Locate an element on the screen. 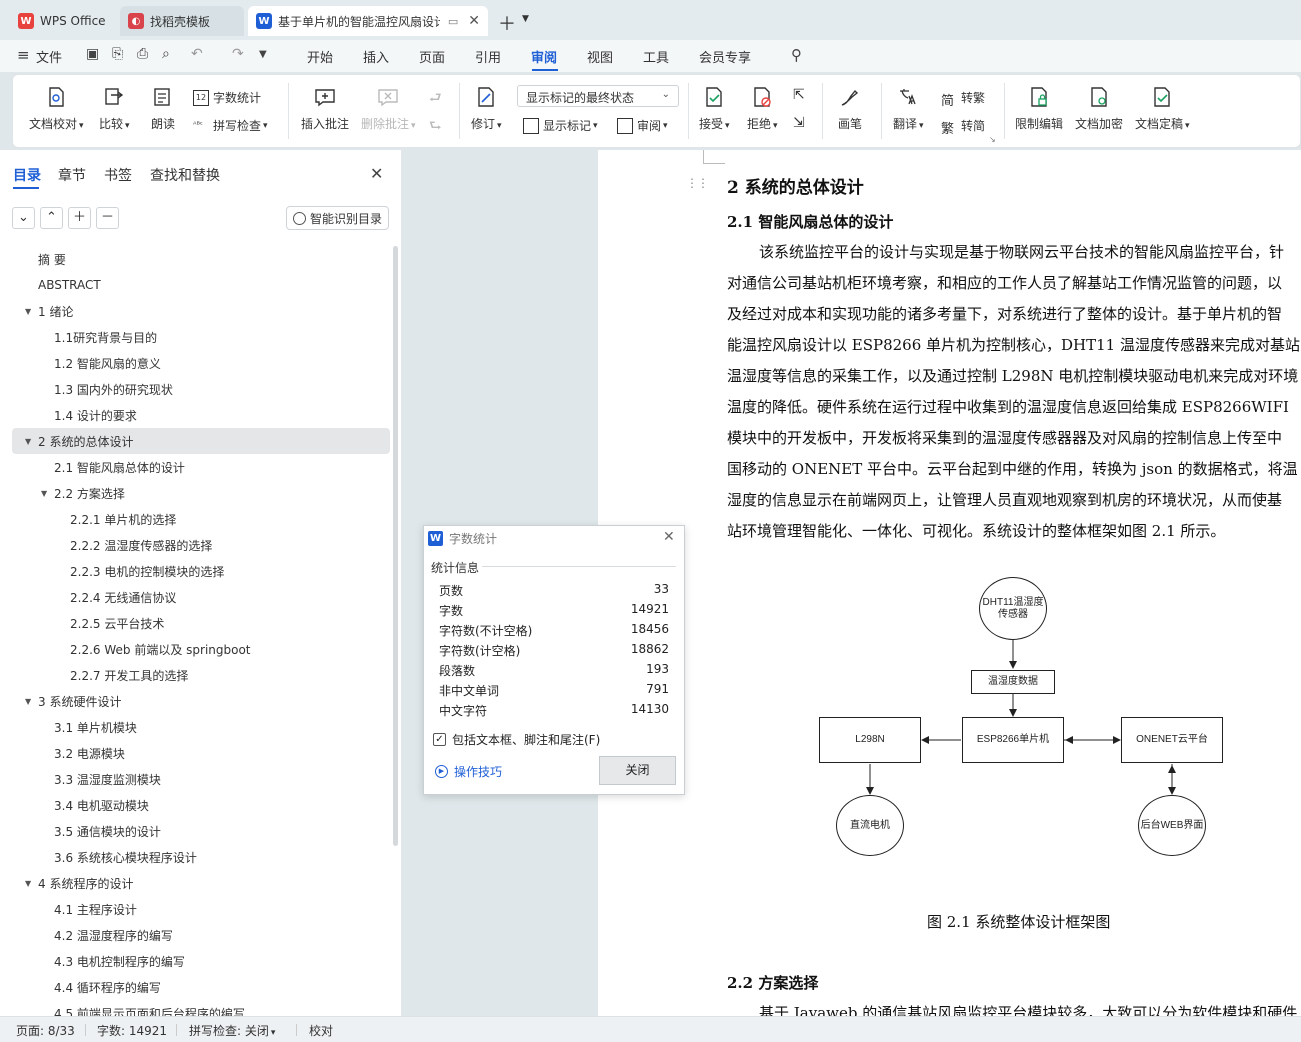 This screenshot has height=1042, width=1301. toc-item: 摘 要 is located at coordinates (201, 259).